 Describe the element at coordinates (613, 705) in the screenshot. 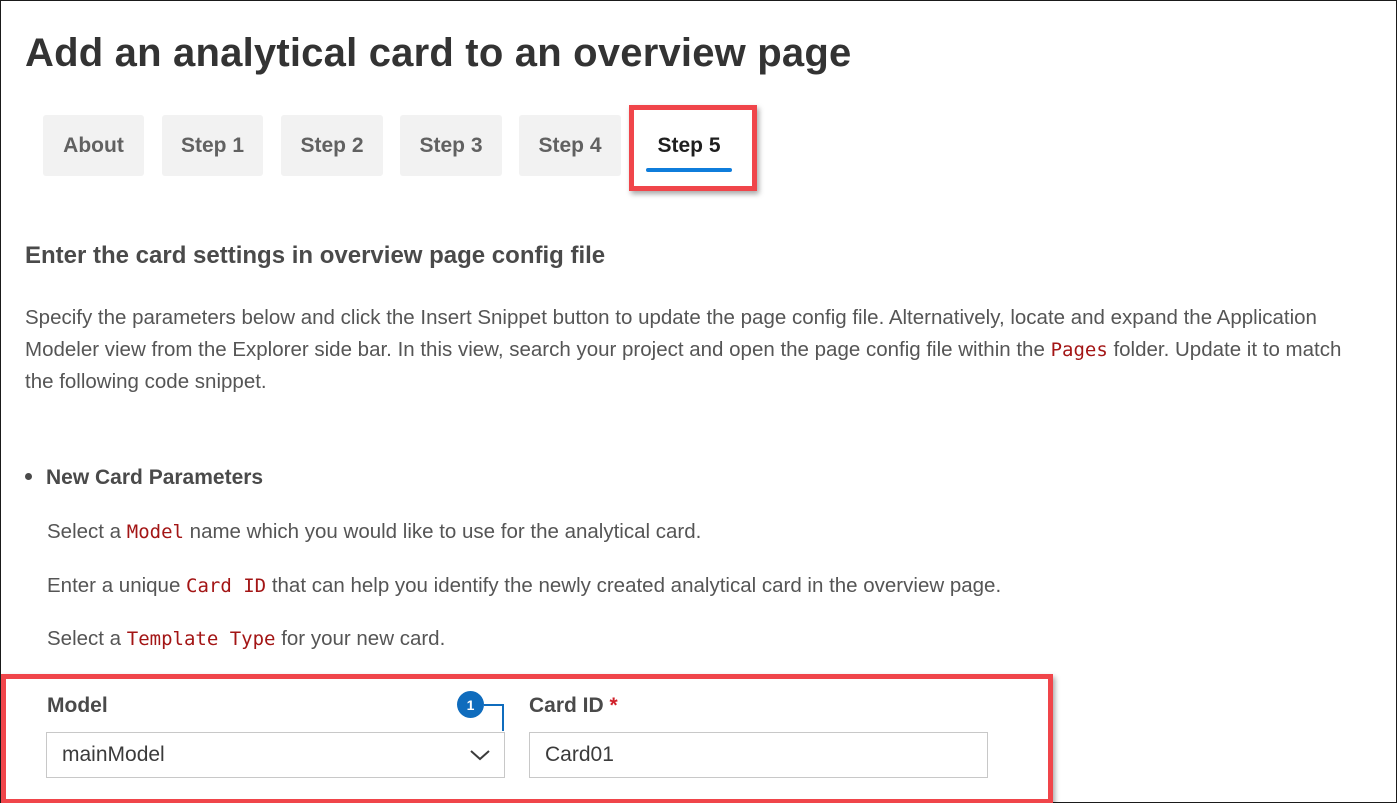

I see `required-marker: *` at that location.